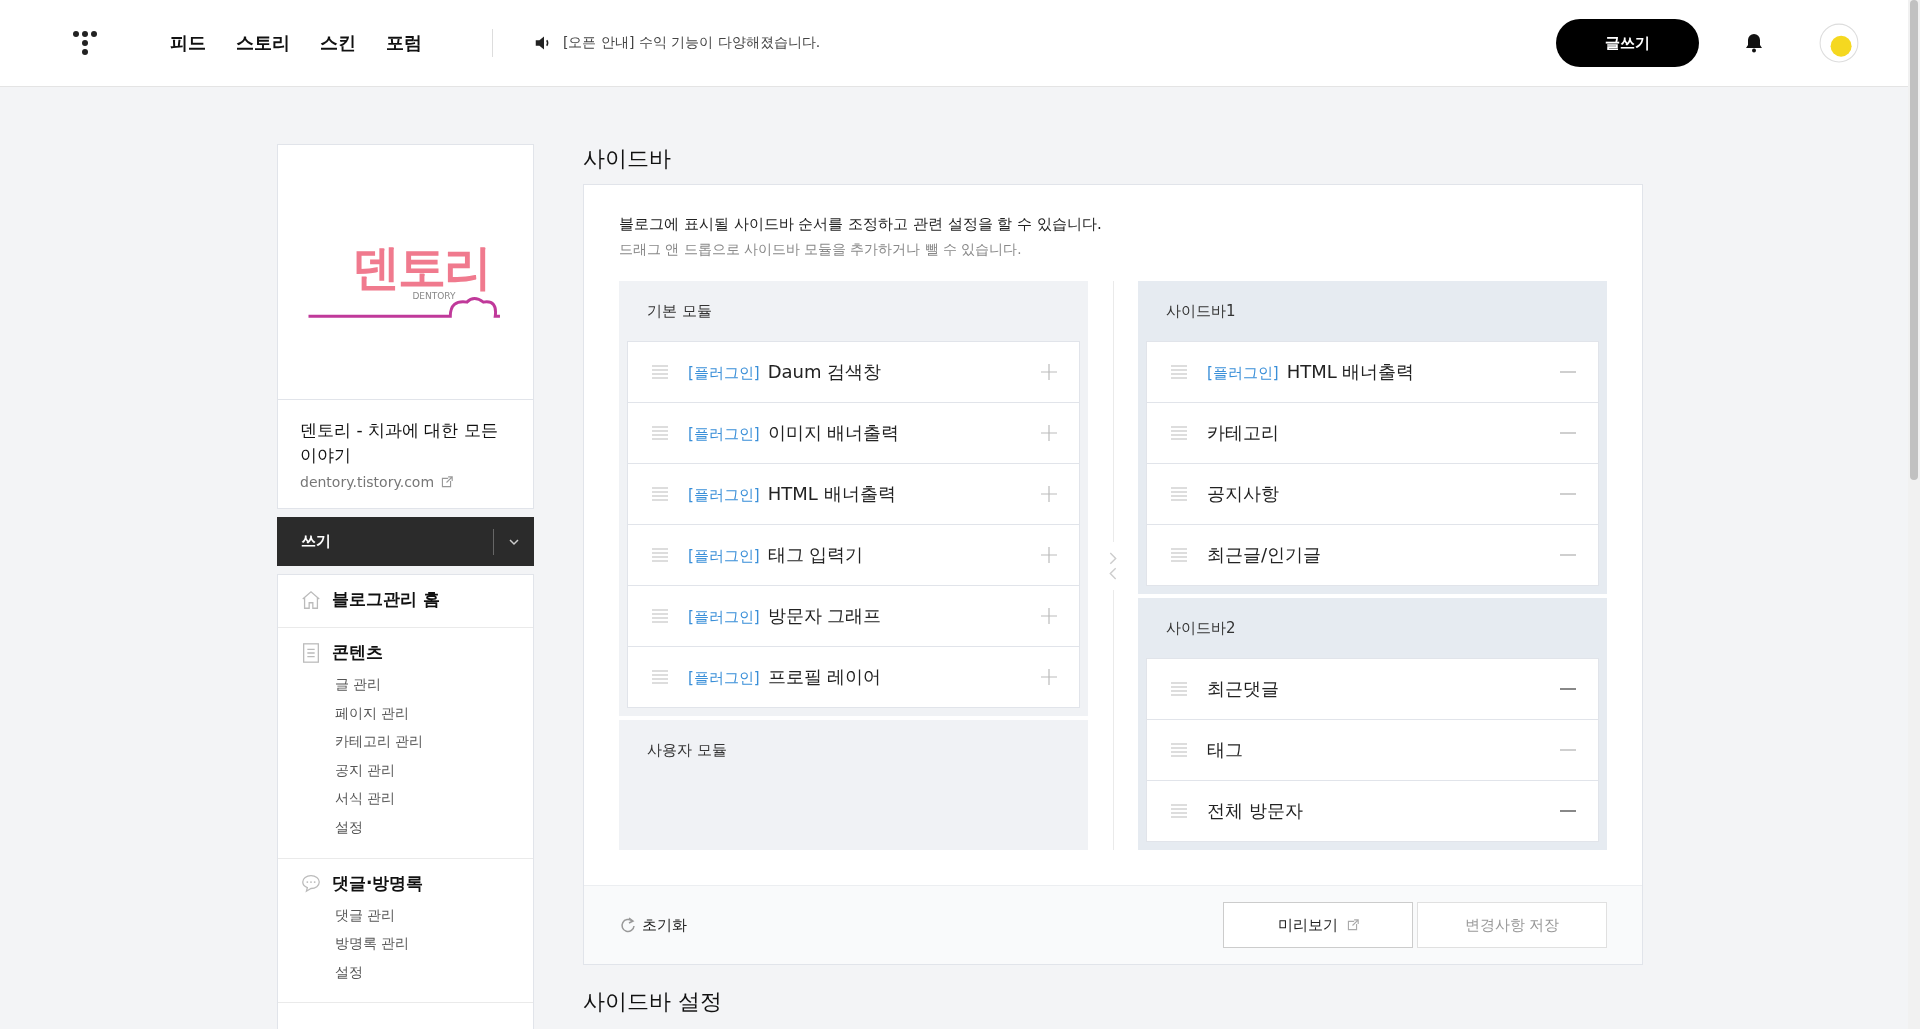 This screenshot has height=1029, width=1920. I want to click on module-row: 최근댓글, so click(1372, 689).